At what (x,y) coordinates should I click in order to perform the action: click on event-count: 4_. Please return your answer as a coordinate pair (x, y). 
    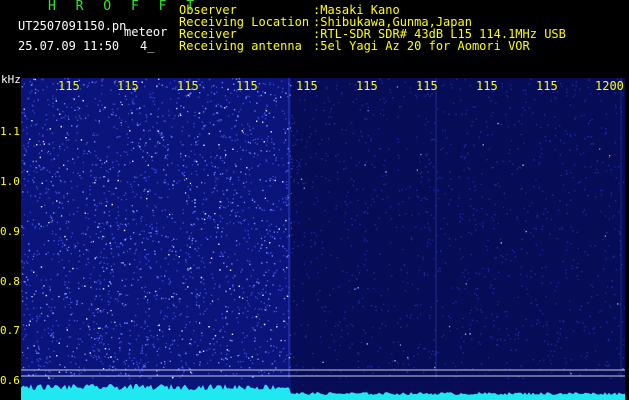
    Looking at the image, I should click on (147, 46).